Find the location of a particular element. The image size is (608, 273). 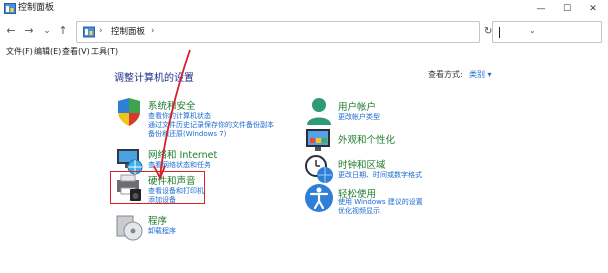

user-icon is located at coordinates (319, 111).